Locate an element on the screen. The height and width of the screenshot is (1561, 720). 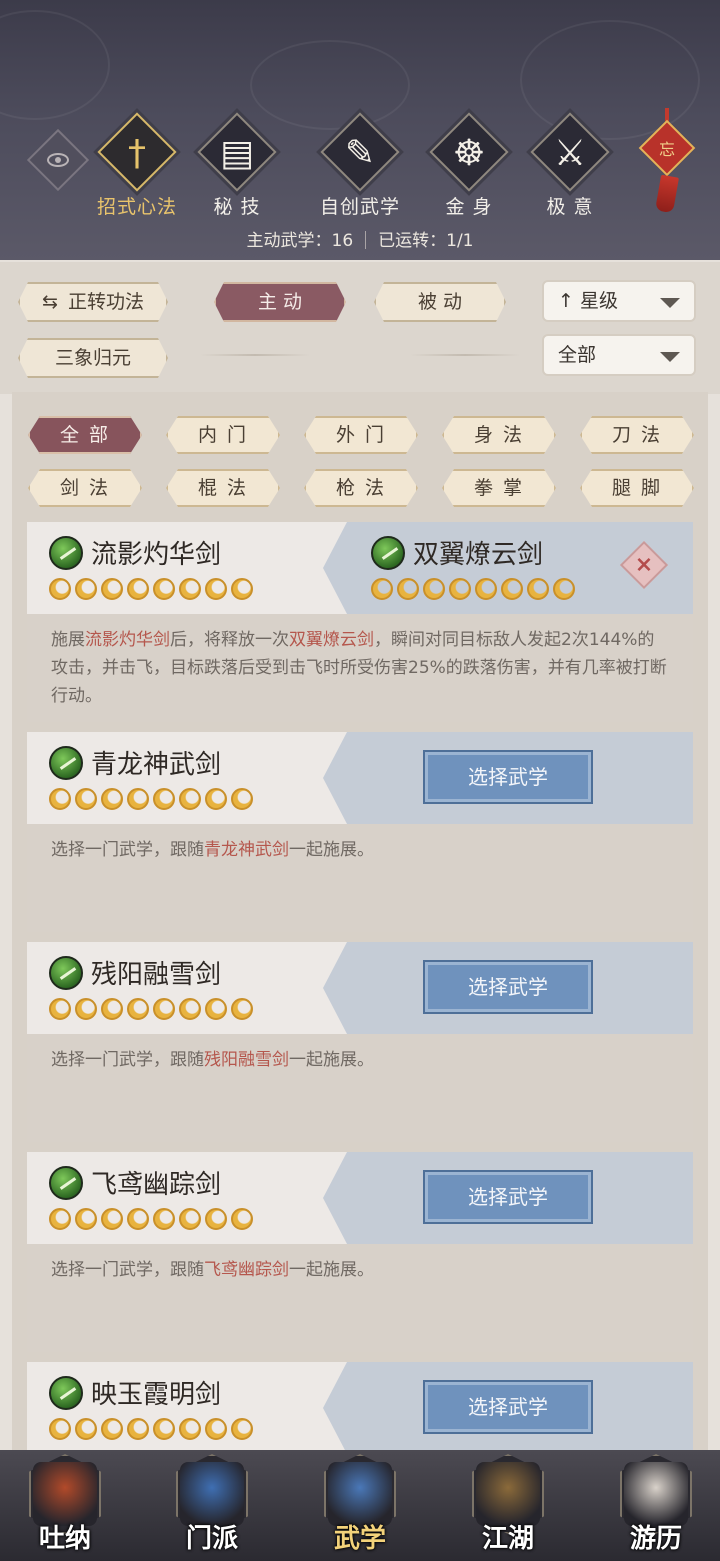
tab-label: 极 意 is located at coordinates (570, 207).